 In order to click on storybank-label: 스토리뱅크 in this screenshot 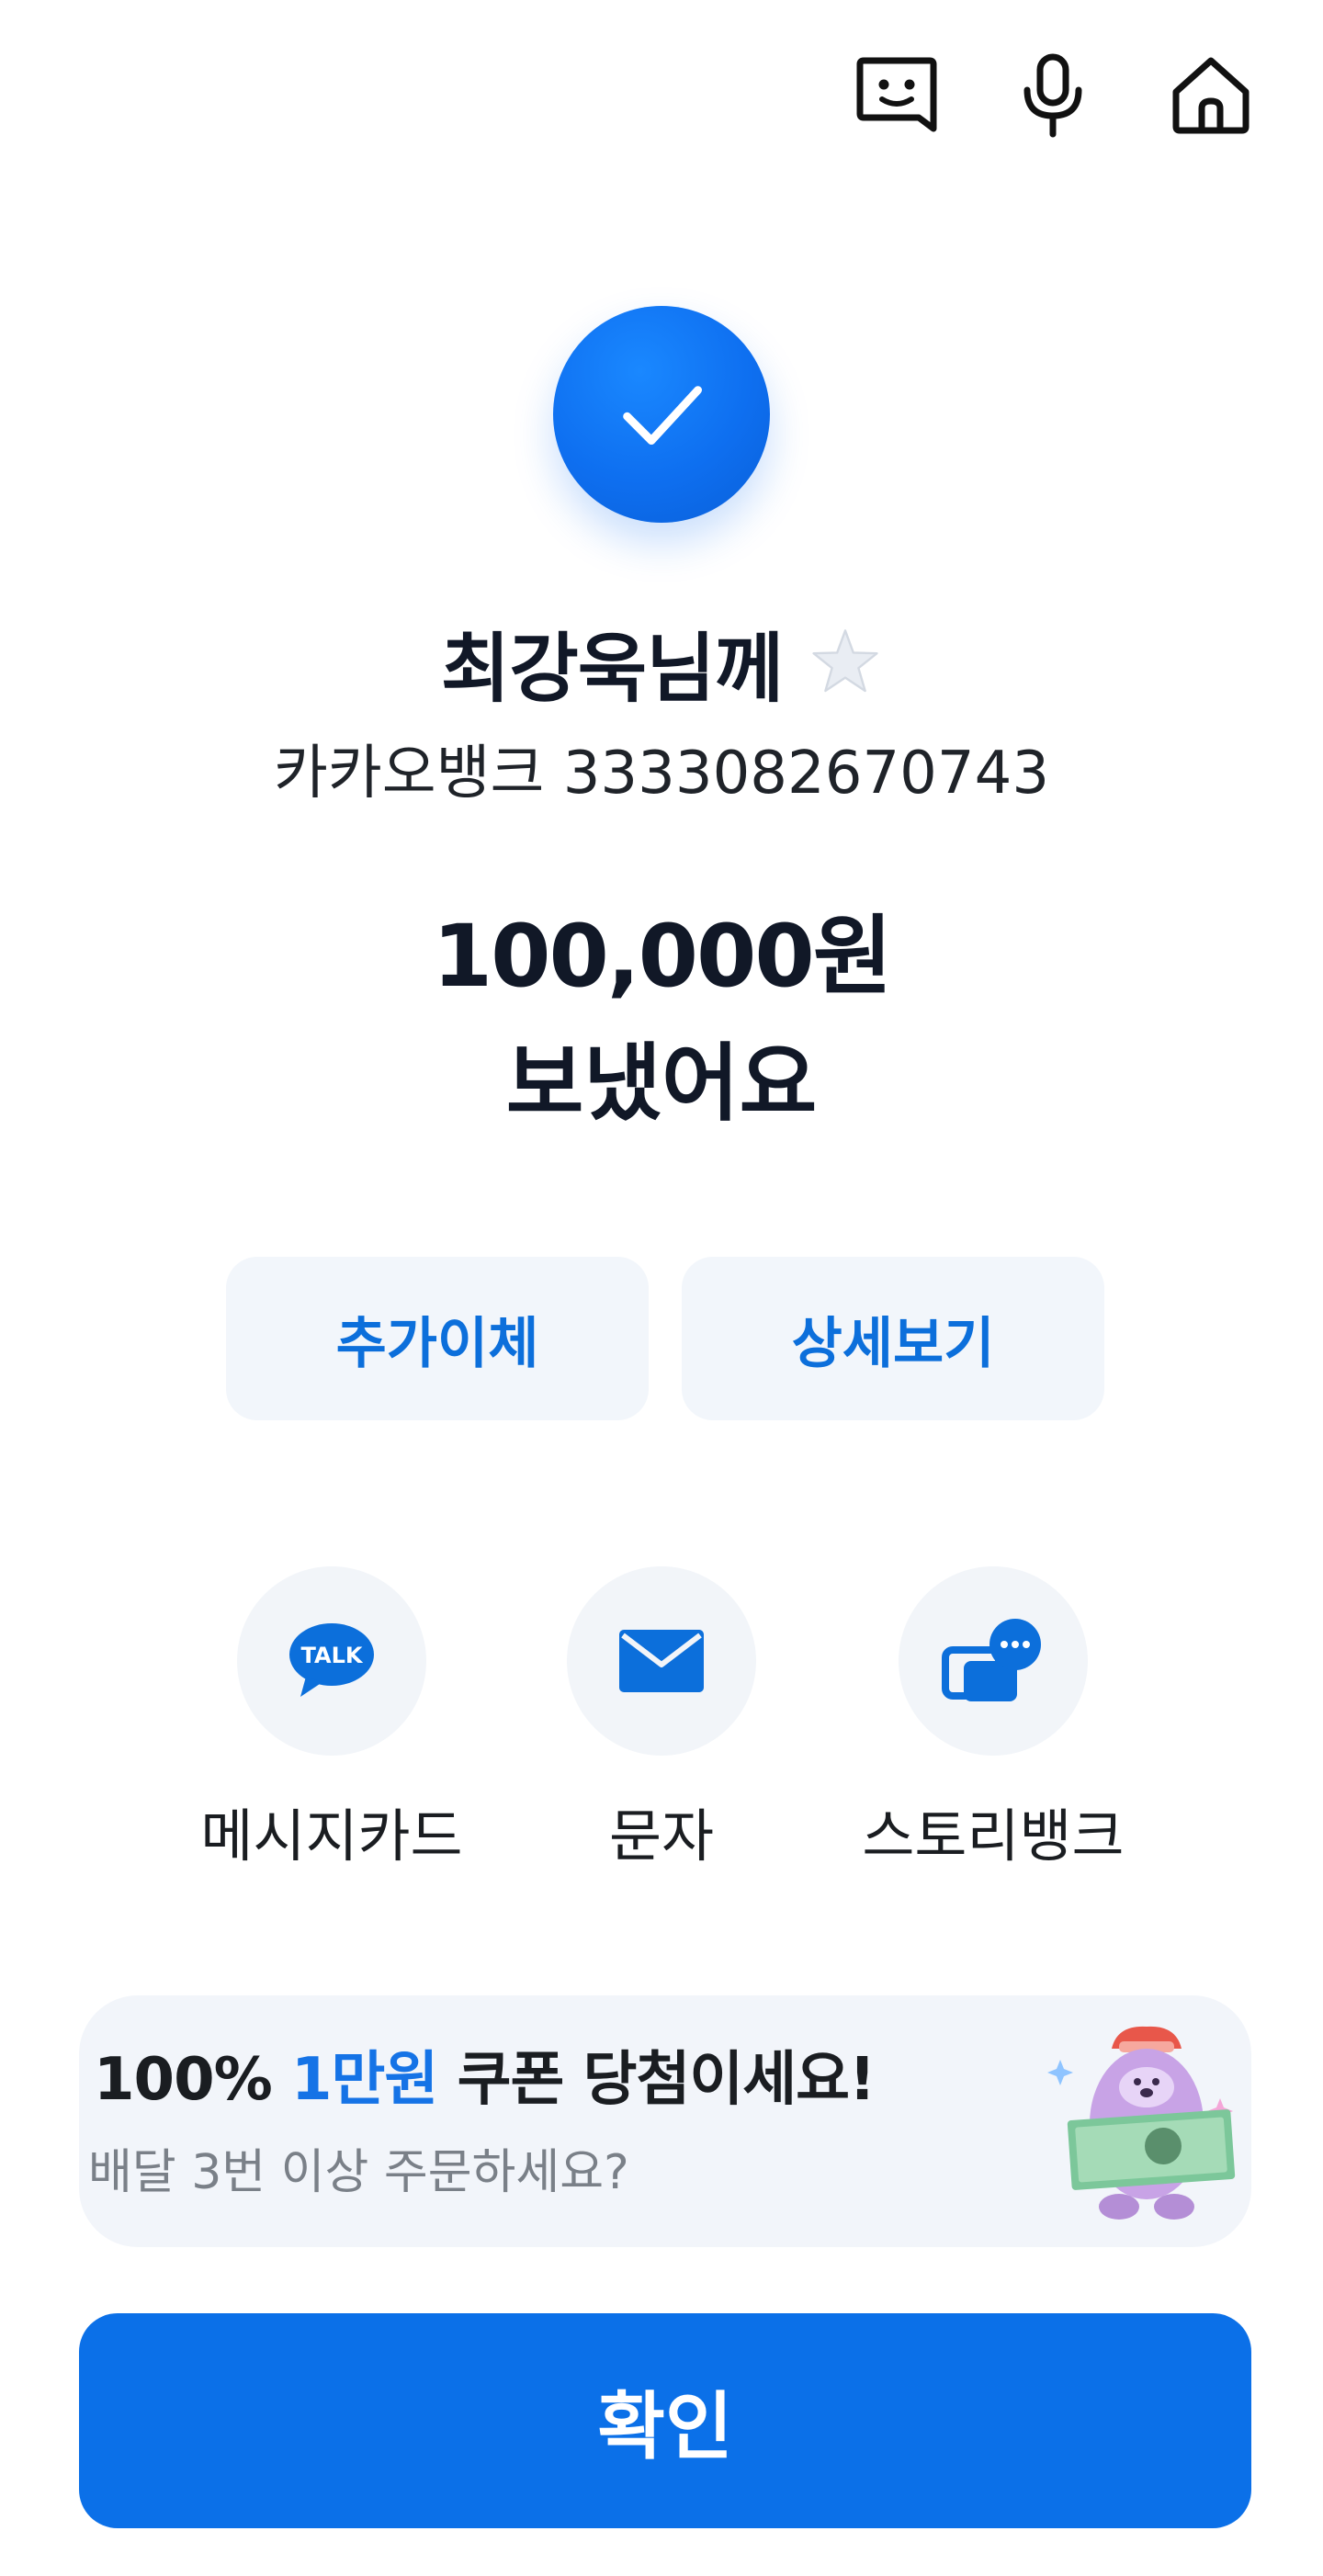, I will do `click(994, 1836)`.